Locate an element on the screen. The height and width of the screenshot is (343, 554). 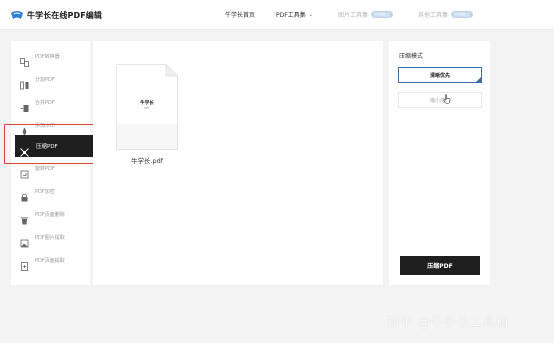
sidebar-item-label: PDF图片提取 is located at coordinates (50, 237).